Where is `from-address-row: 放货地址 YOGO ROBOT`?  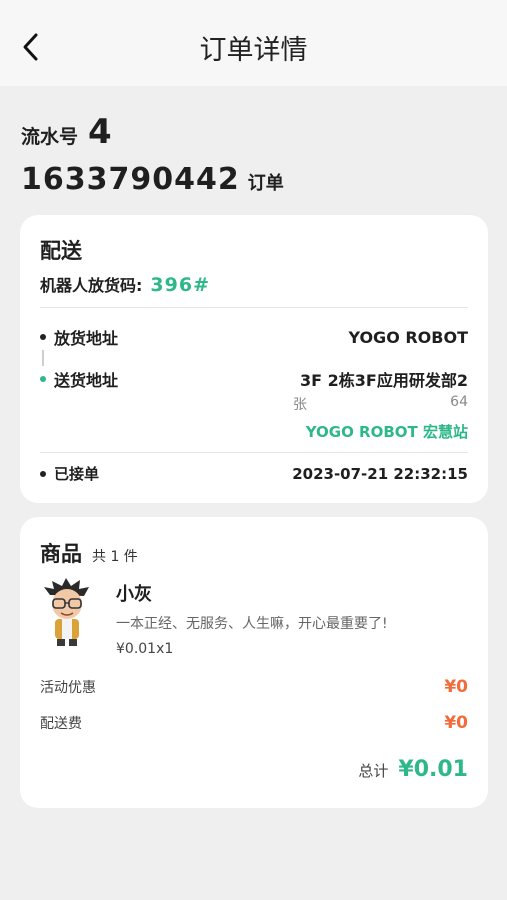 from-address-row: 放货地址 YOGO ROBOT is located at coordinates (254, 337).